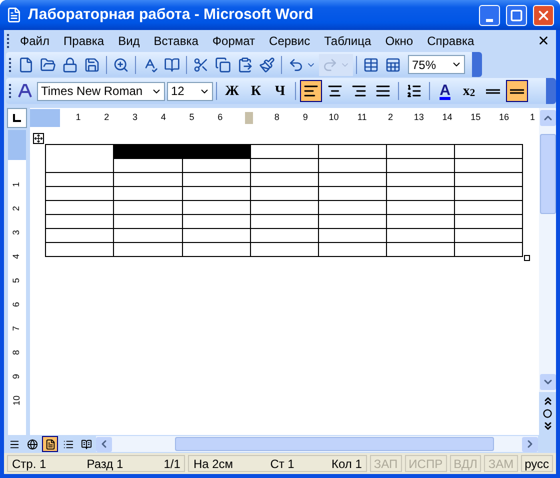 This screenshot has width=560, height=478. What do you see at coordinates (17, 118) in the screenshot?
I see `tab-selector-button` at bounding box center [17, 118].